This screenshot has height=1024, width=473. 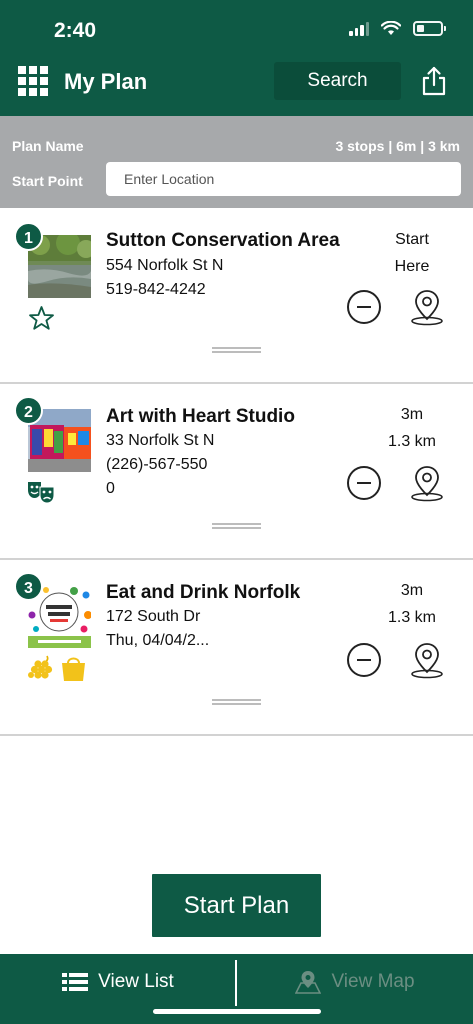 I want to click on theater-masks-icon, so click(x=41, y=493).